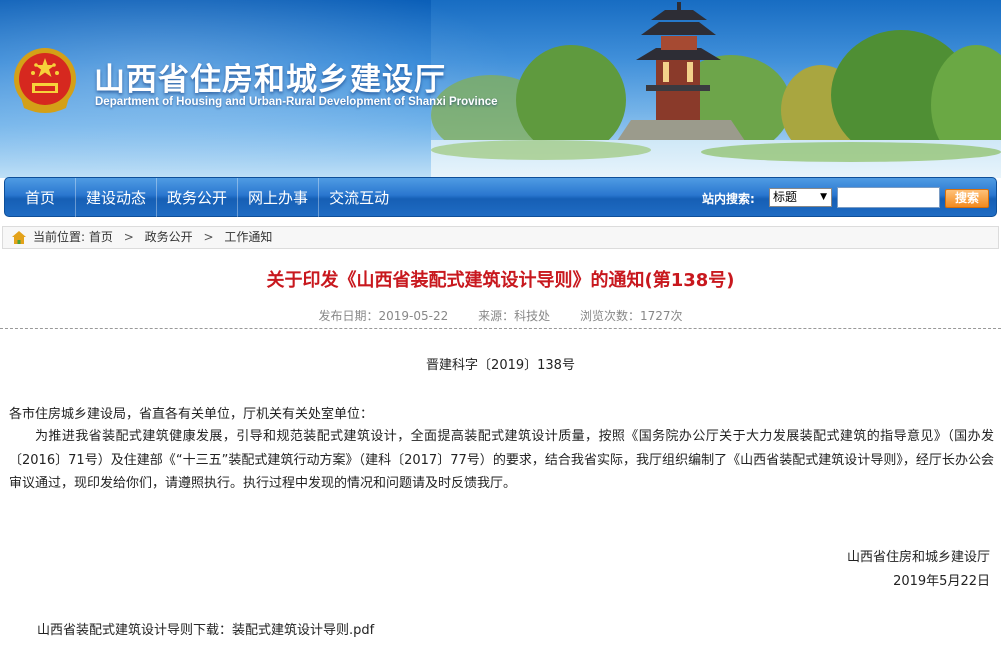 This screenshot has width=1001, height=670. Describe the element at coordinates (303, 630) in the screenshot. I see `download-file-link: 装配式建筑设计导则.pdf` at that location.